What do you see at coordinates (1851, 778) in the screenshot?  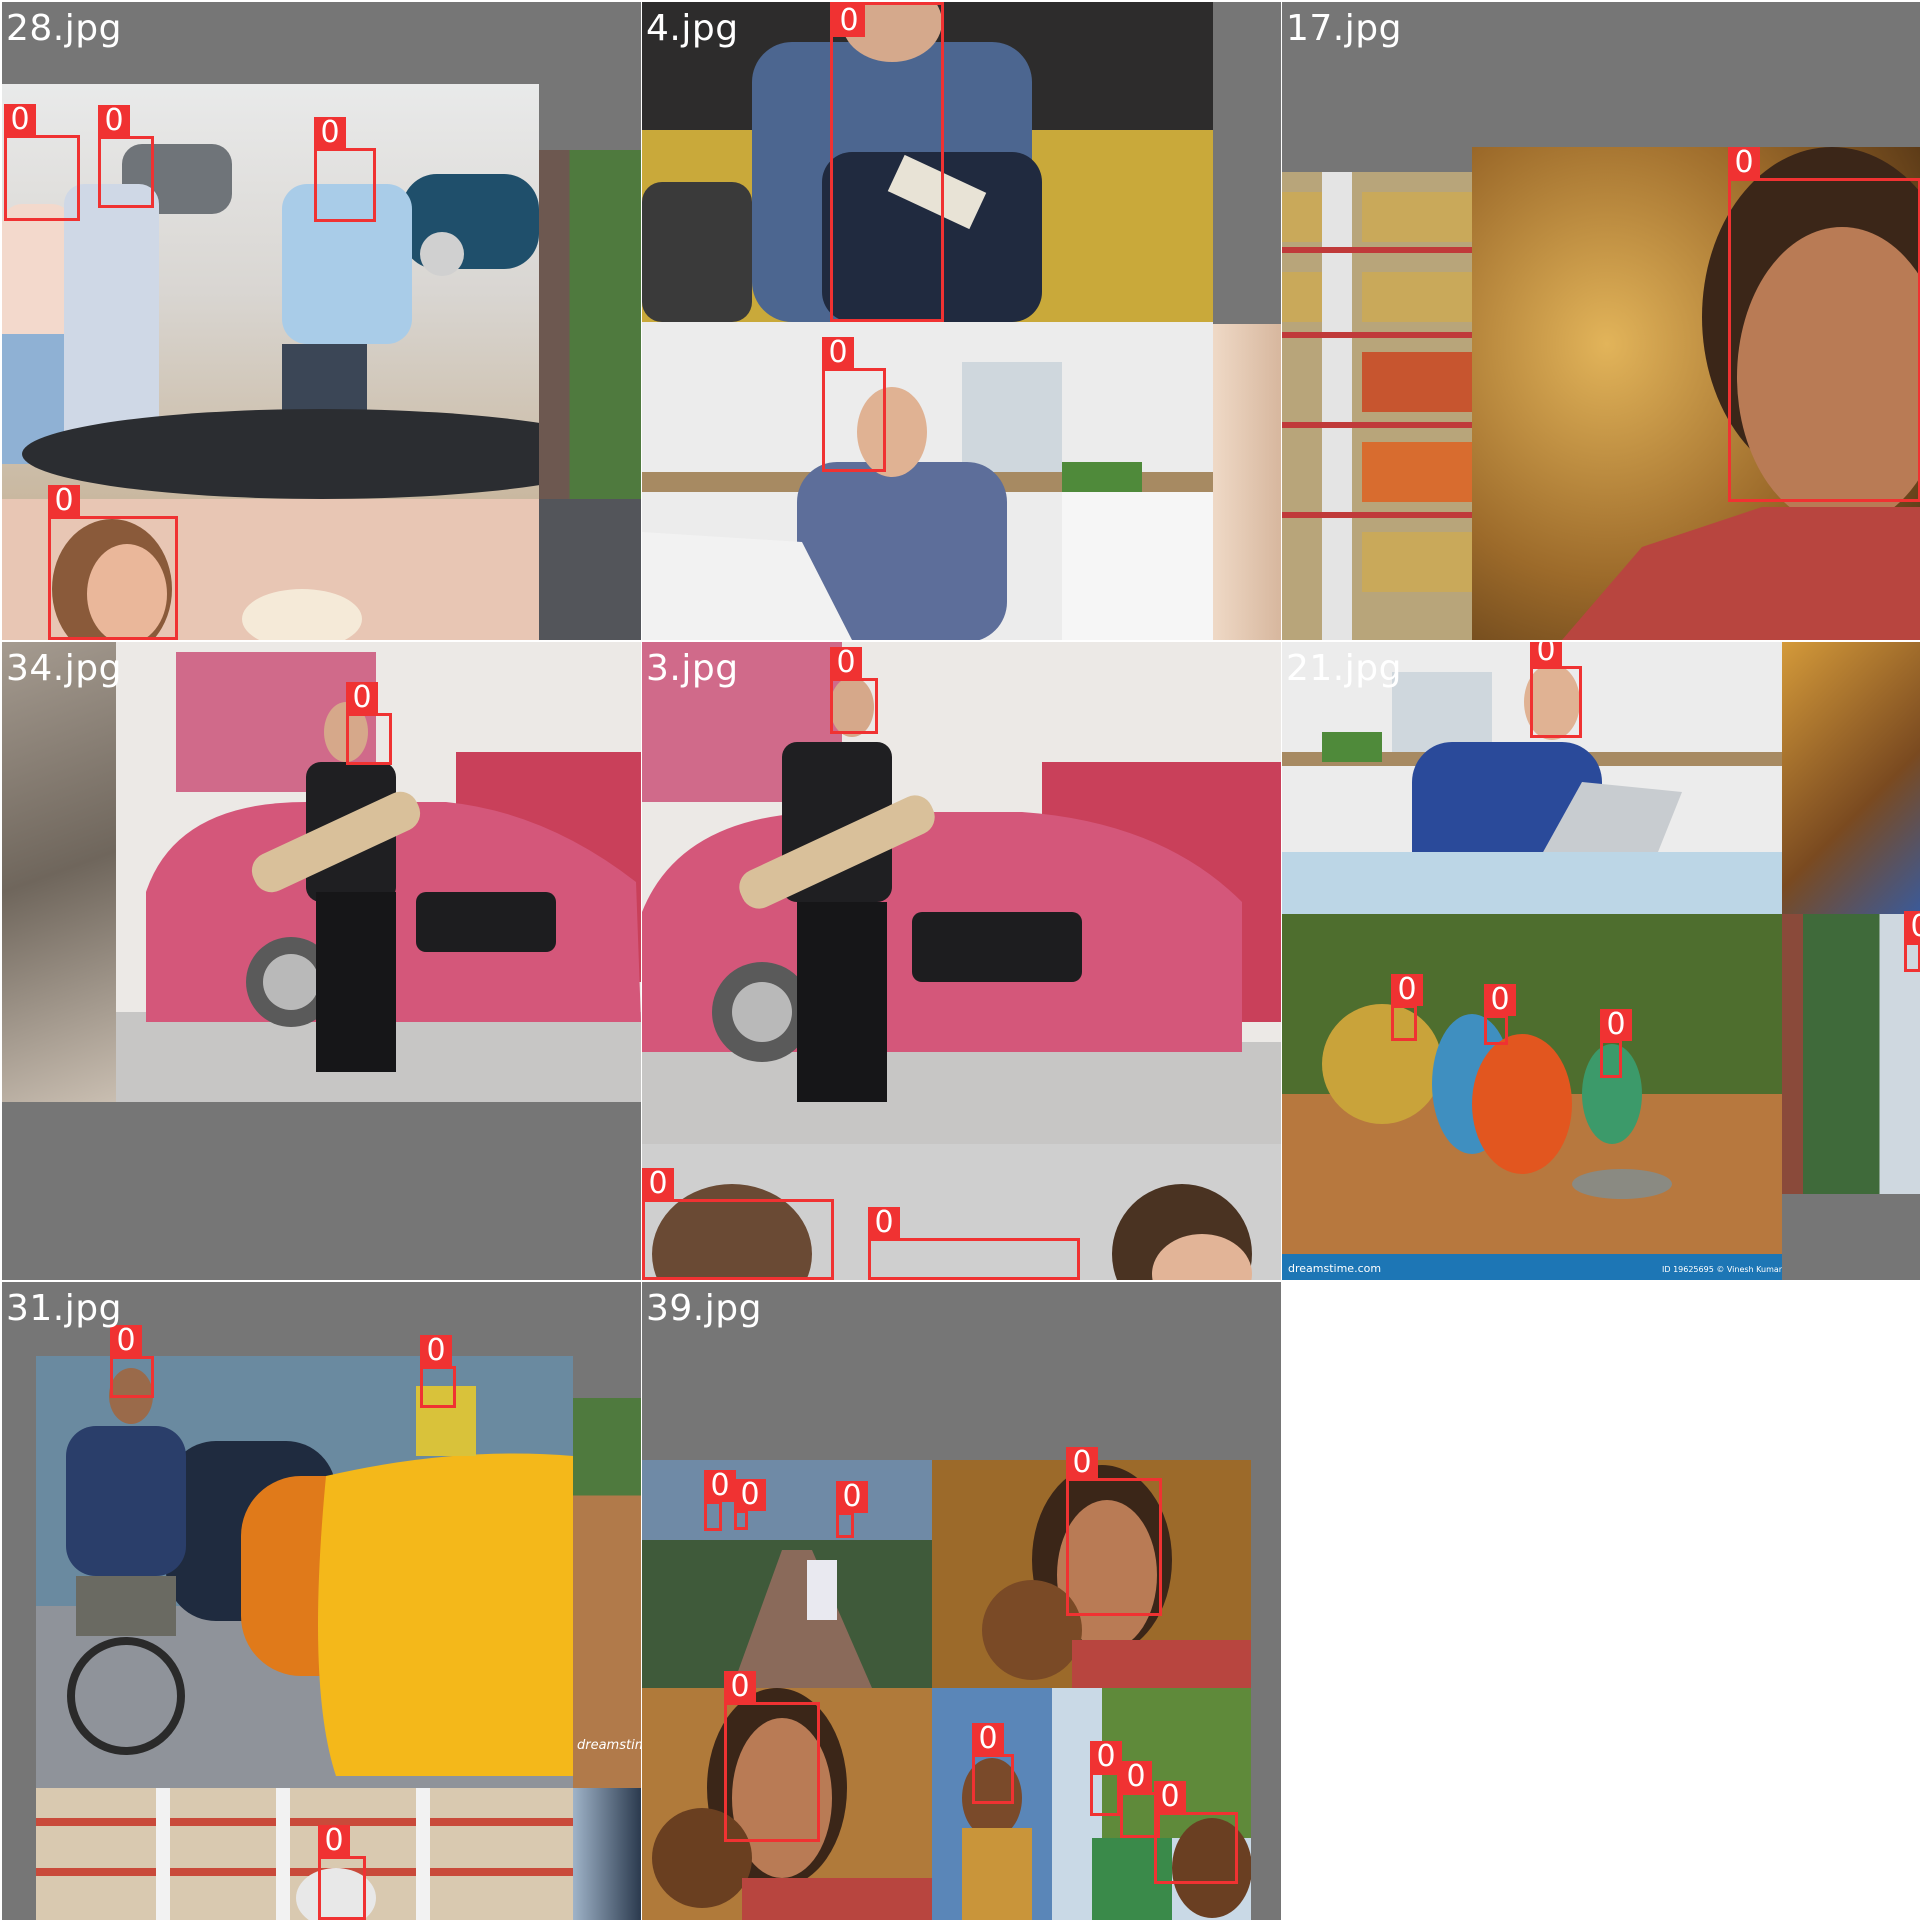 I see `photo-woman-dog-edge` at bounding box center [1851, 778].